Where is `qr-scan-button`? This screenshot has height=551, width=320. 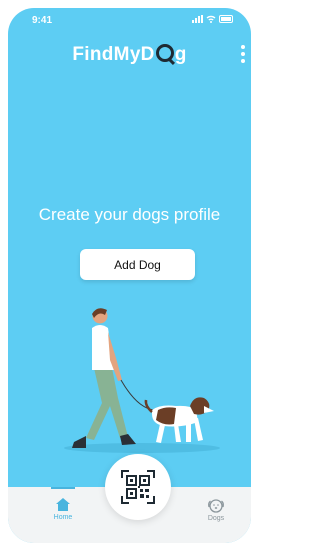 qr-scan-button is located at coordinates (138, 487).